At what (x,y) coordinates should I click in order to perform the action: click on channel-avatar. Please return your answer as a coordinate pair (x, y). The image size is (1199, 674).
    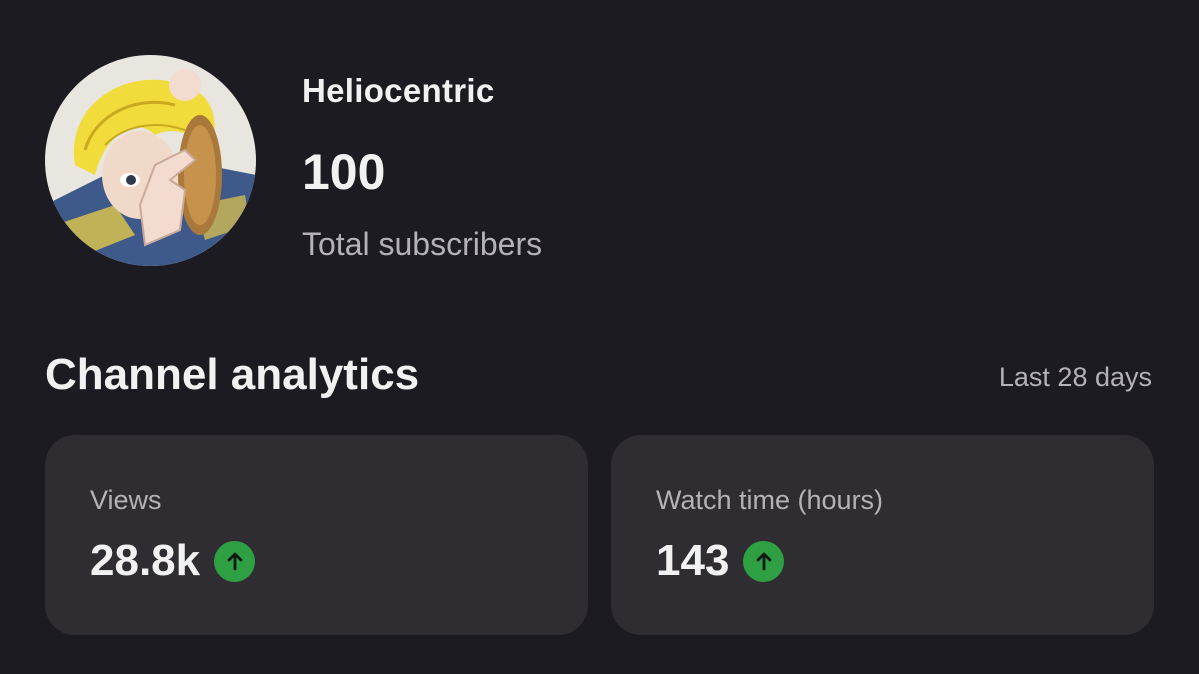
    Looking at the image, I should click on (150, 160).